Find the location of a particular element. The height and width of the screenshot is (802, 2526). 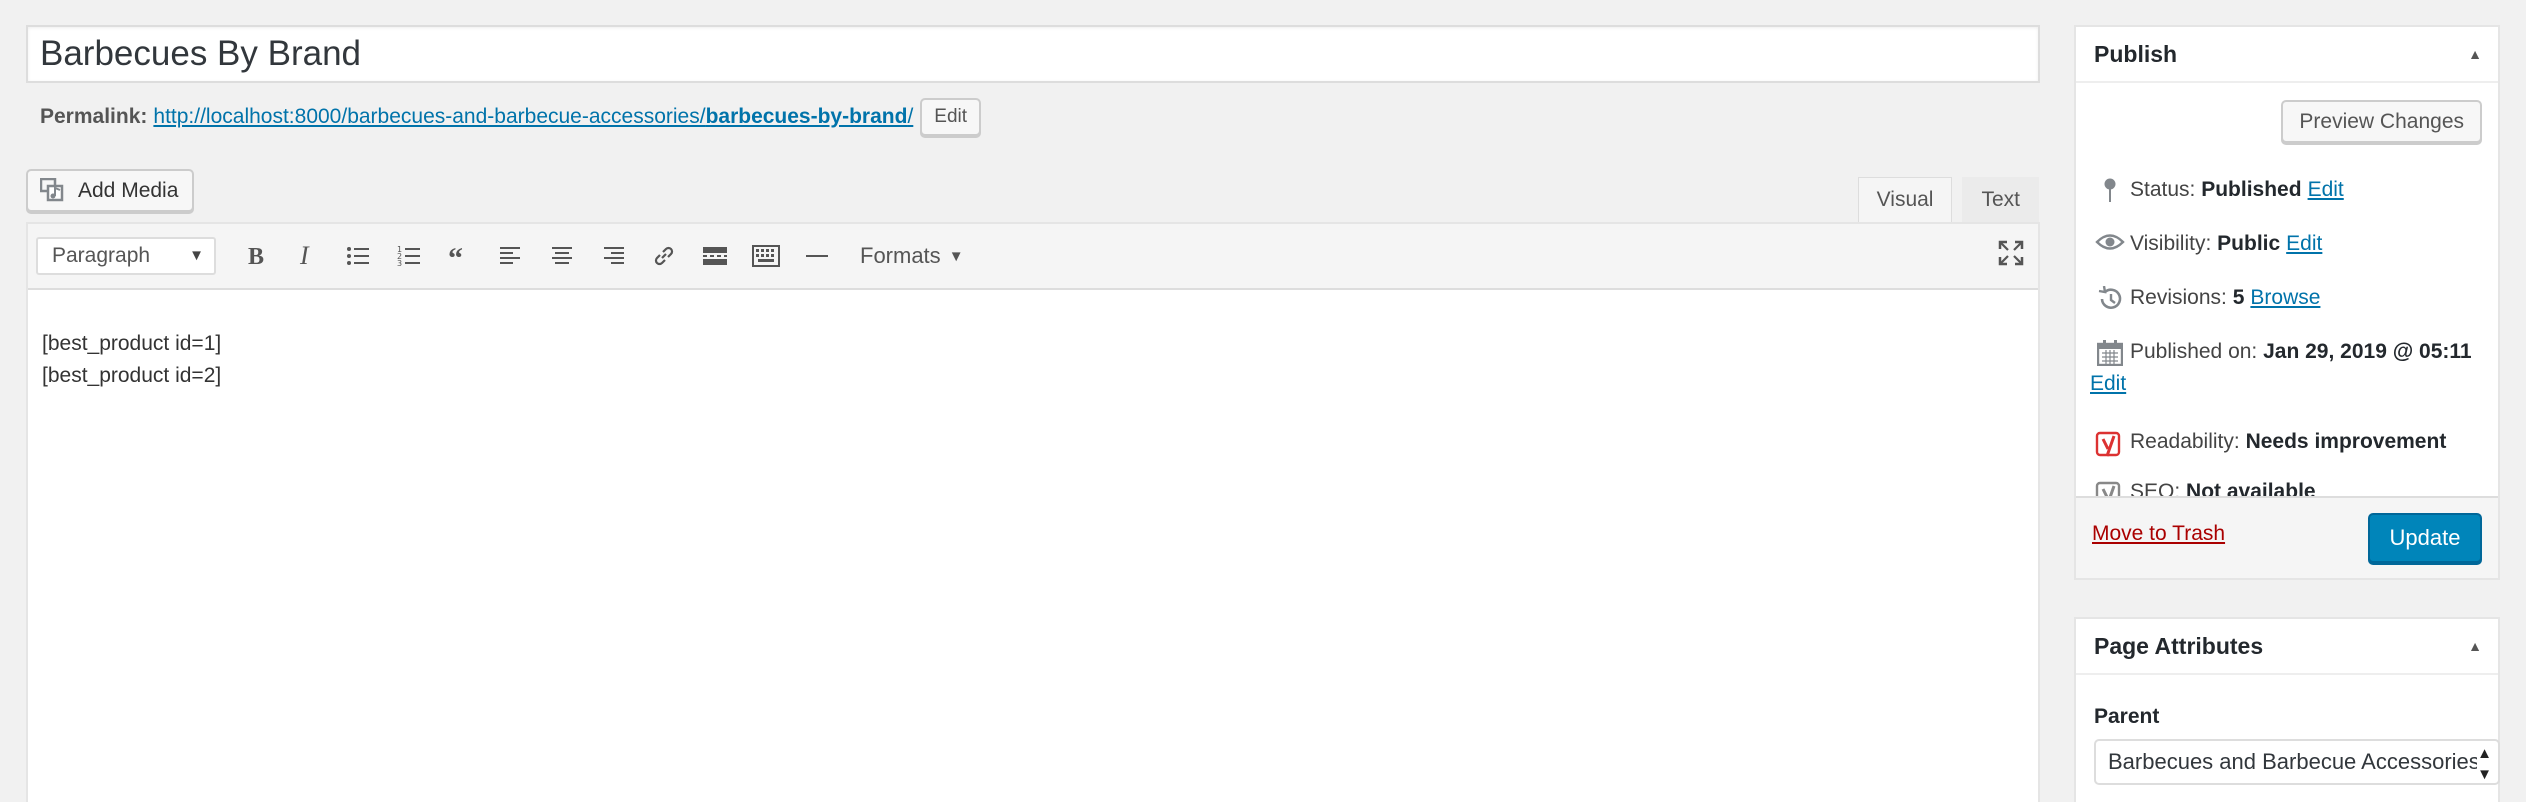

revisions-count: 5 is located at coordinates (2238, 297).